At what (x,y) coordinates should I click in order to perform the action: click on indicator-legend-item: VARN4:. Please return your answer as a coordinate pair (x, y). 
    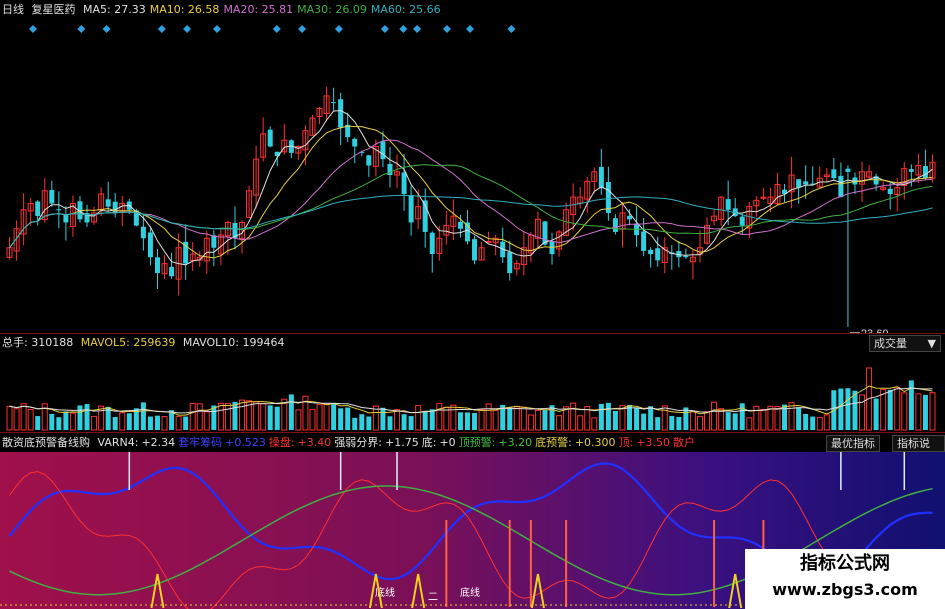
    Looking at the image, I should click on (118, 442).